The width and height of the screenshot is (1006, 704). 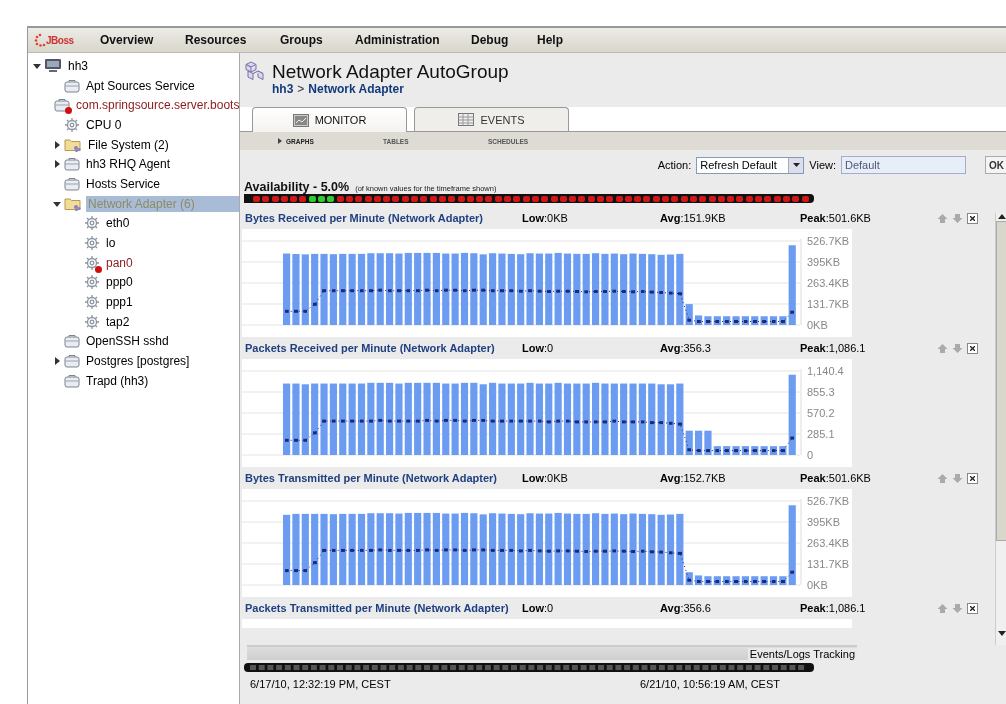 I want to click on tree-item: ppp0, so click(x=119, y=282).